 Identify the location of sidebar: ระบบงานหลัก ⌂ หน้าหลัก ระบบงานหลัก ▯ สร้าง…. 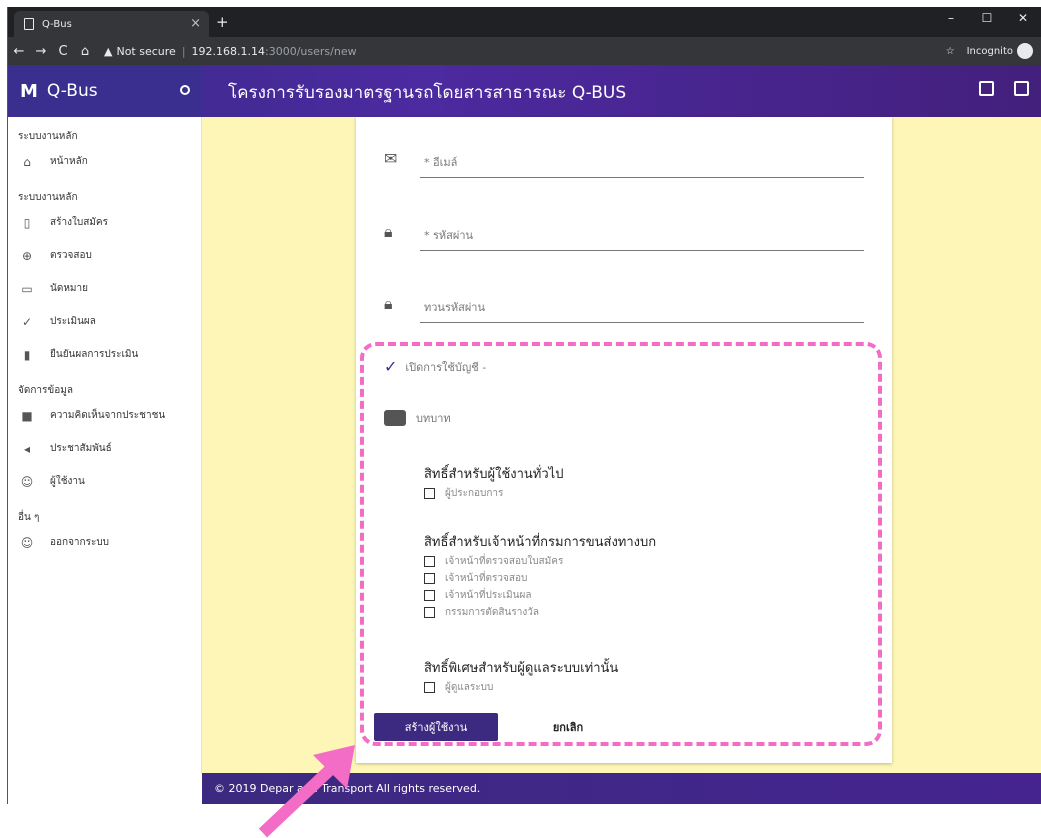
(105, 445).